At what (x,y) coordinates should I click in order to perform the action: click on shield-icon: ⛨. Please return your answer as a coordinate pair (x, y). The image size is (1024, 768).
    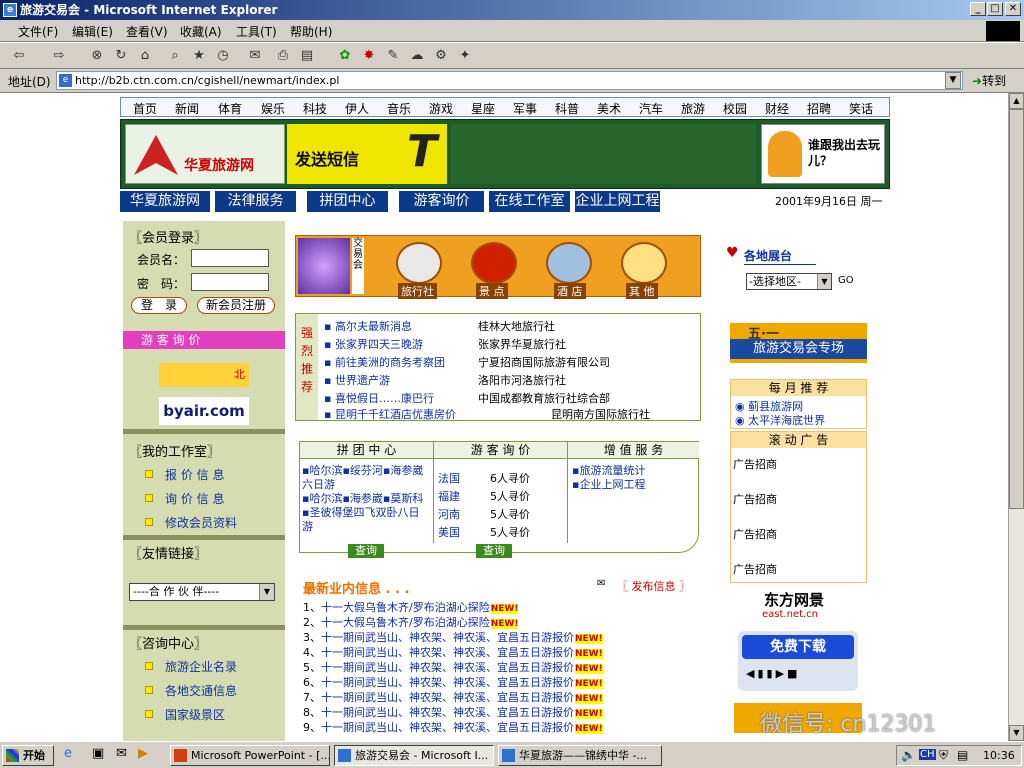
    Looking at the image, I should click on (943, 755).